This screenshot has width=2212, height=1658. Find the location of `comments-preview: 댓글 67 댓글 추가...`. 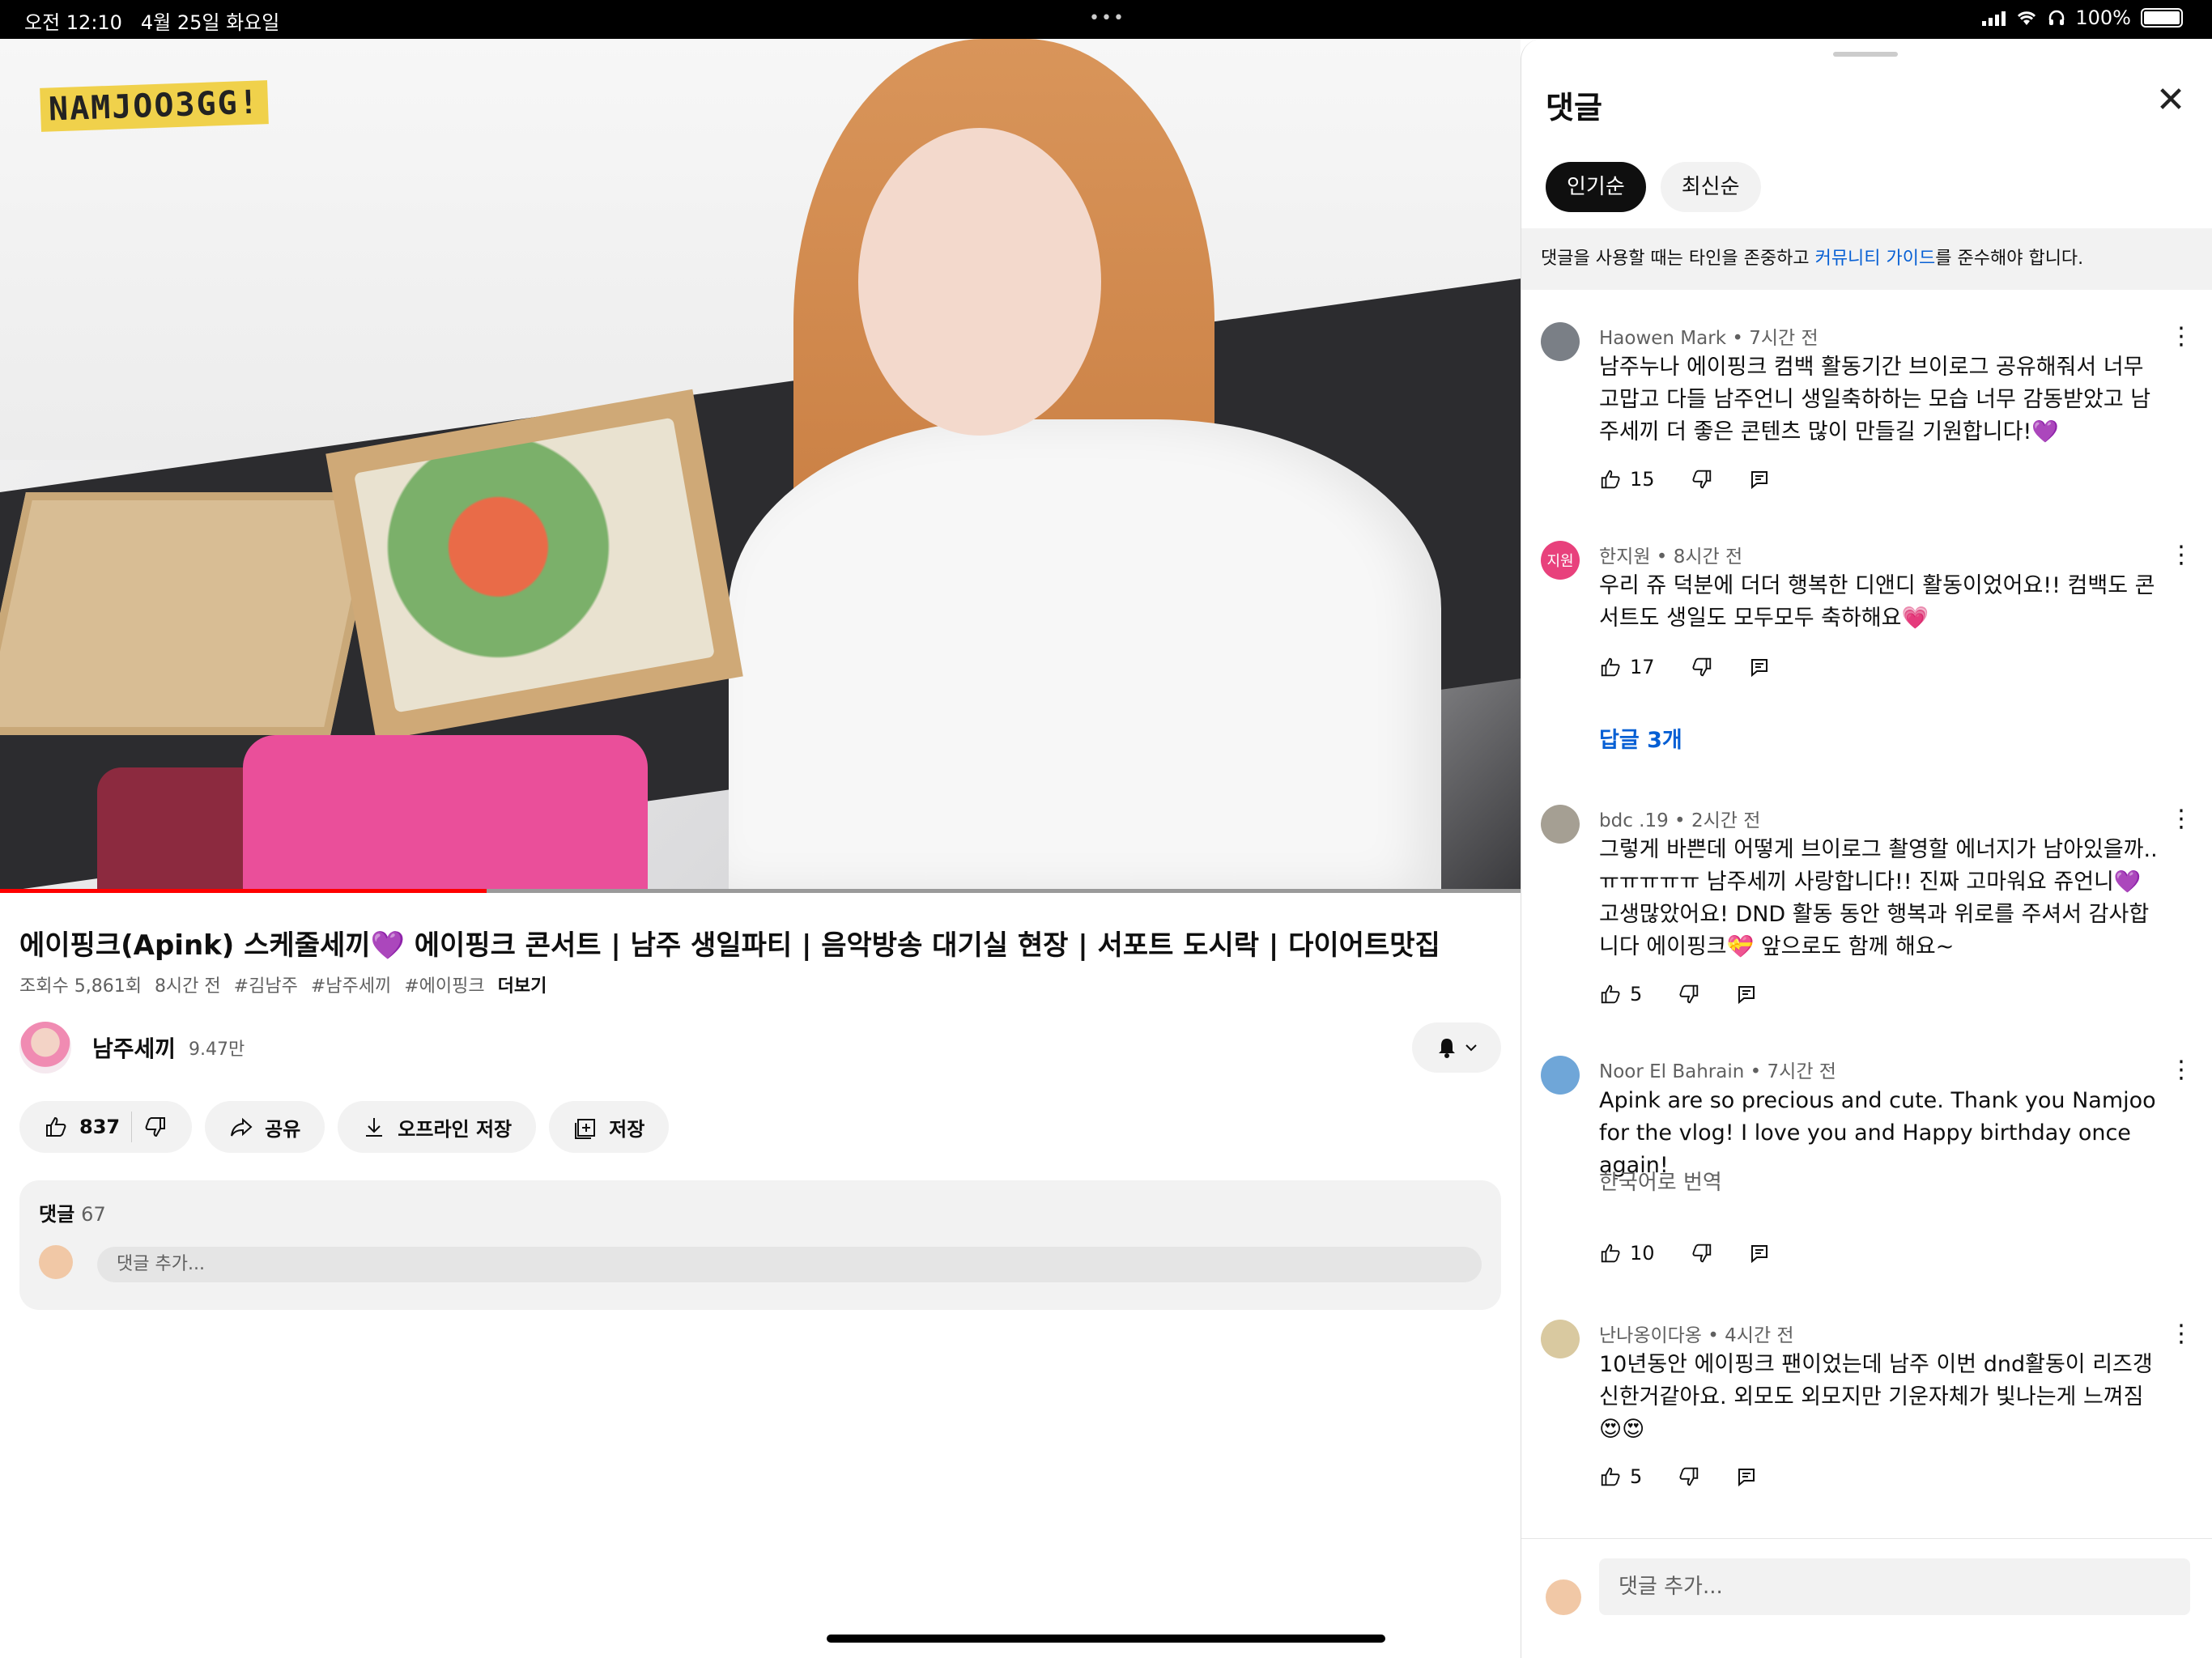

comments-preview: 댓글 67 댓글 추가... is located at coordinates (760, 1245).